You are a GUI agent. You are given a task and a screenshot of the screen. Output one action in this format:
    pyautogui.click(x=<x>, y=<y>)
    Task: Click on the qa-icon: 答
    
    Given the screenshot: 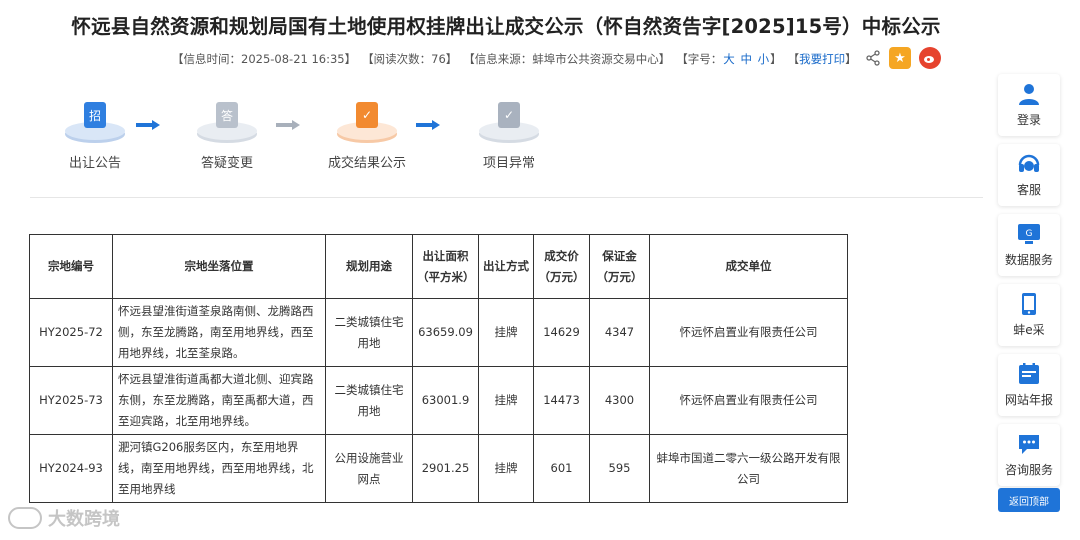 What is the action you would take?
    pyautogui.click(x=227, y=115)
    